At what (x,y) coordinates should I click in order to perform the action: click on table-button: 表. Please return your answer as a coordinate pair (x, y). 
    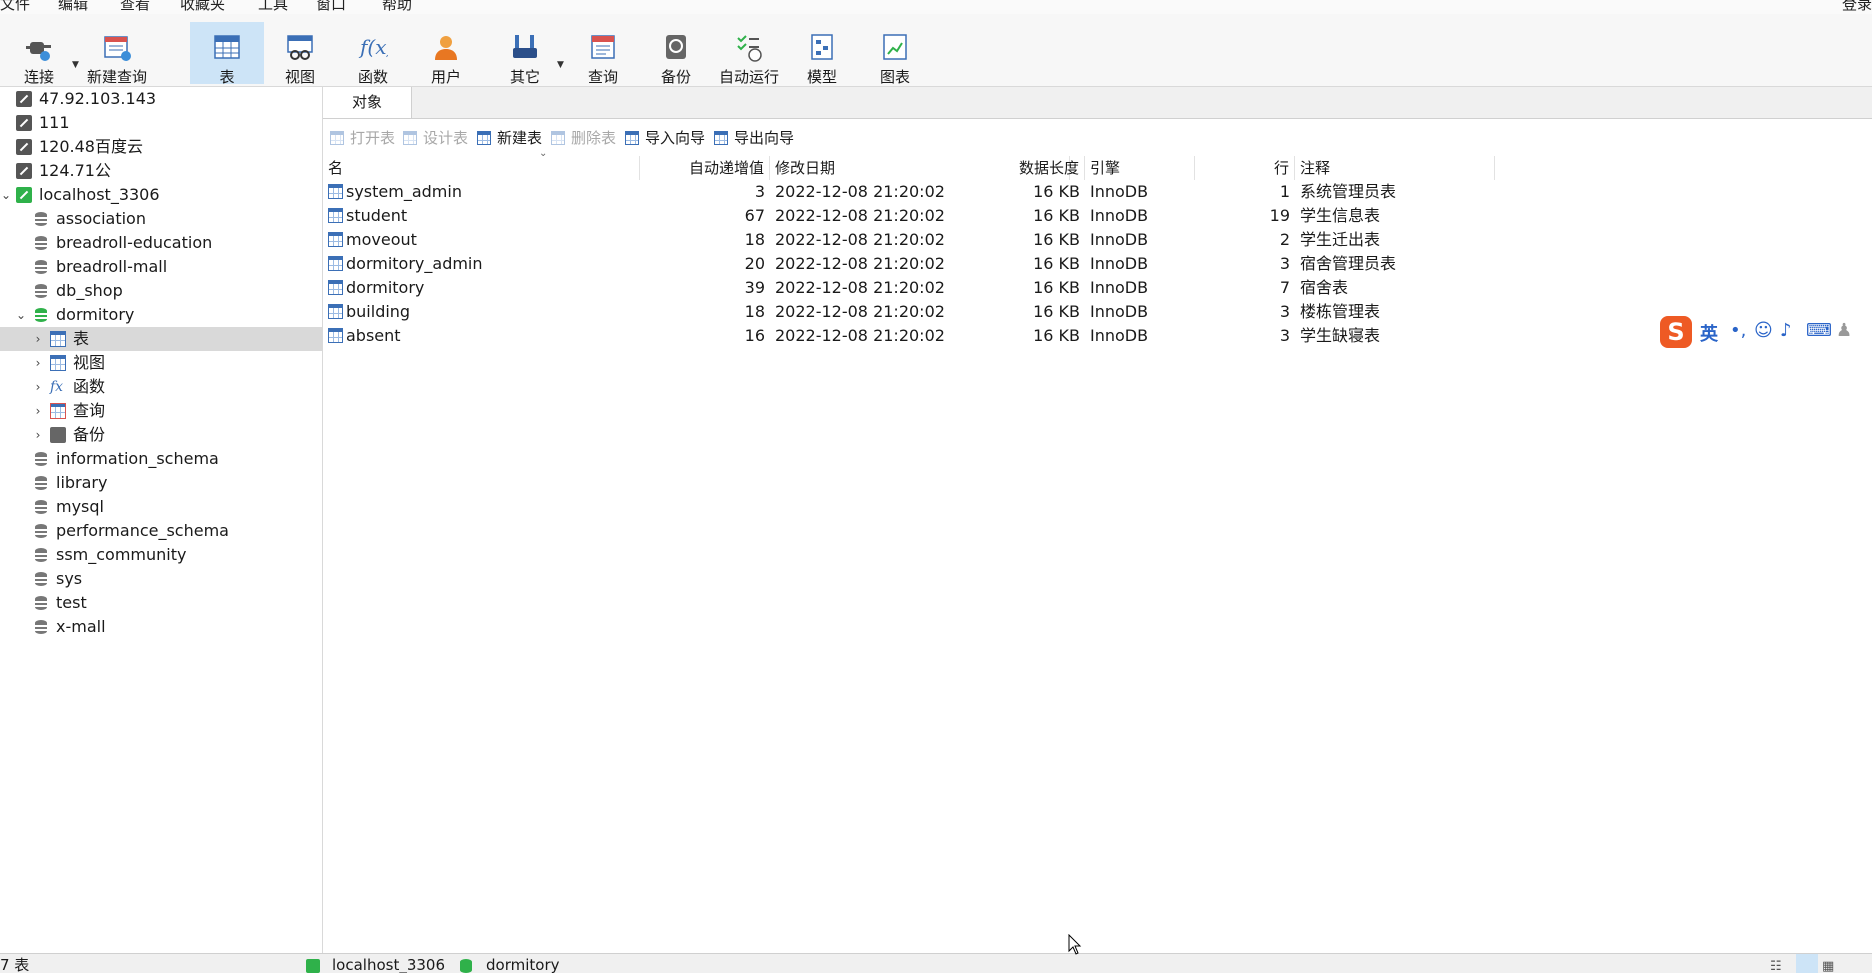
    Looking at the image, I should click on (227, 54).